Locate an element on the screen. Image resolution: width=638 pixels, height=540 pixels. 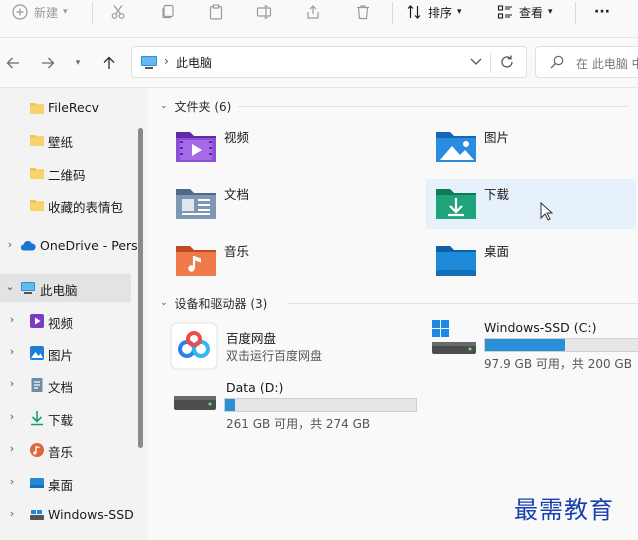
sidebar-item-qrcode: 二维码 is located at coordinates (65, 173).